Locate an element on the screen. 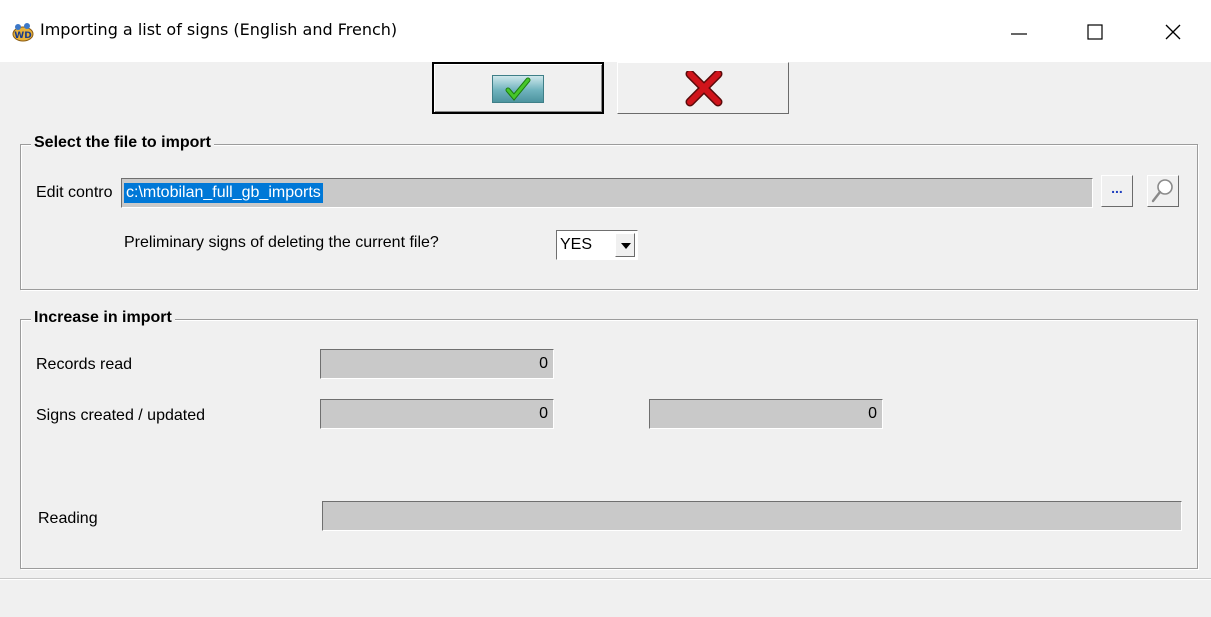 The width and height of the screenshot is (1211, 617). reading-progress-bar is located at coordinates (752, 516).